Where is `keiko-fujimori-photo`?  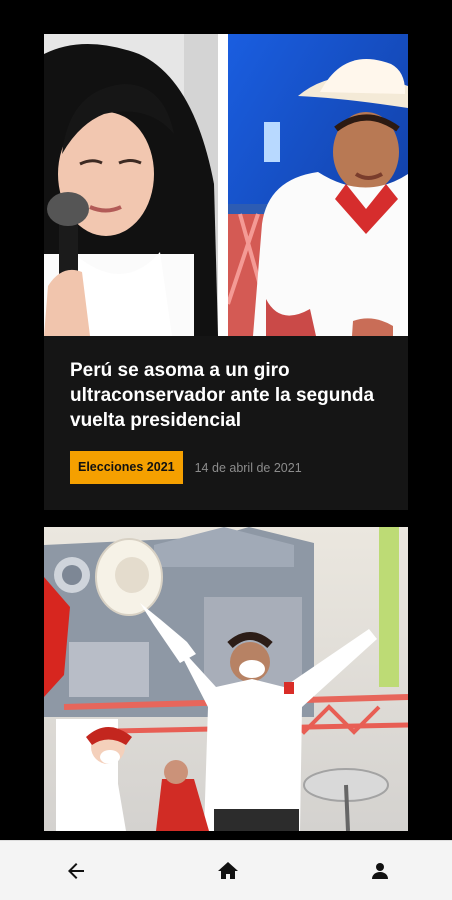 keiko-fujimori-photo is located at coordinates (131, 185).